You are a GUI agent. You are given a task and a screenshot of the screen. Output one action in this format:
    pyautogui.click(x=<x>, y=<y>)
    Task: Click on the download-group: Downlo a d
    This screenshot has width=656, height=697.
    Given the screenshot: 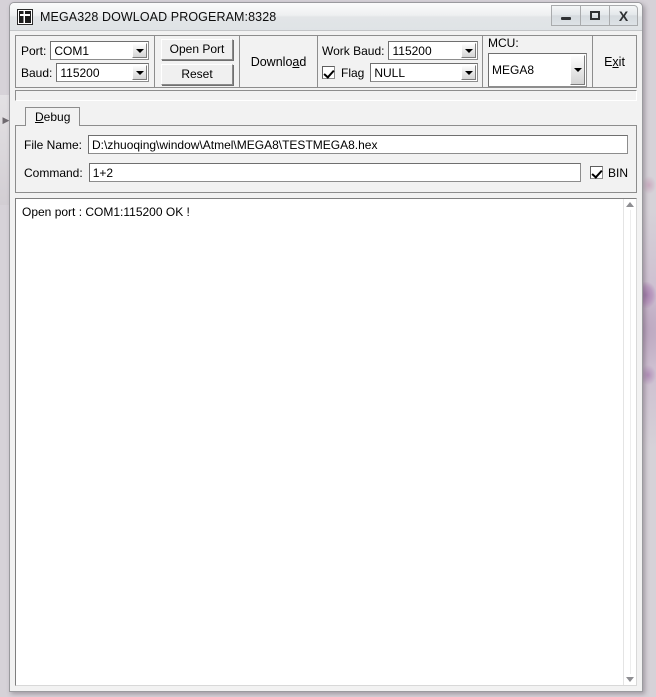 What is the action you would take?
    pyautogui.click(x=279, y=61)
    